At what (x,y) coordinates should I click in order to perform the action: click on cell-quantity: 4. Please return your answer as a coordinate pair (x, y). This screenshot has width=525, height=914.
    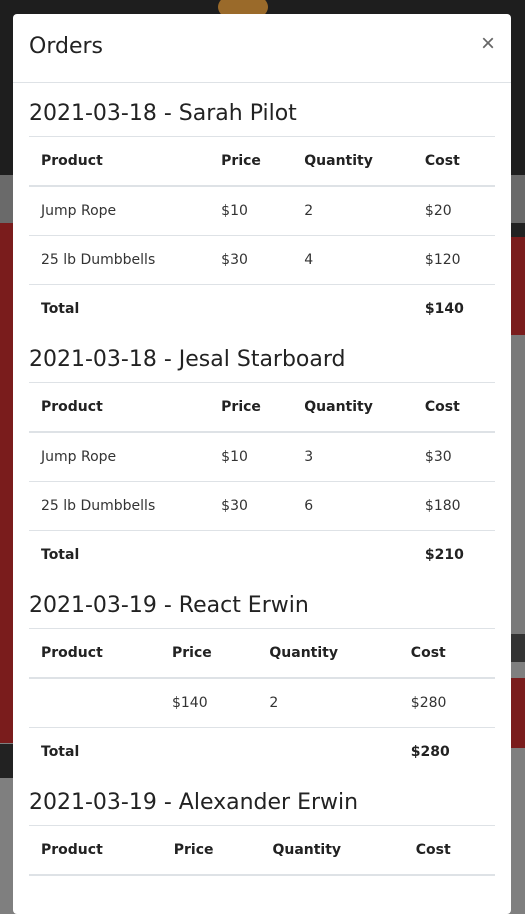
    Looking at the image, I should click on (352, 260).